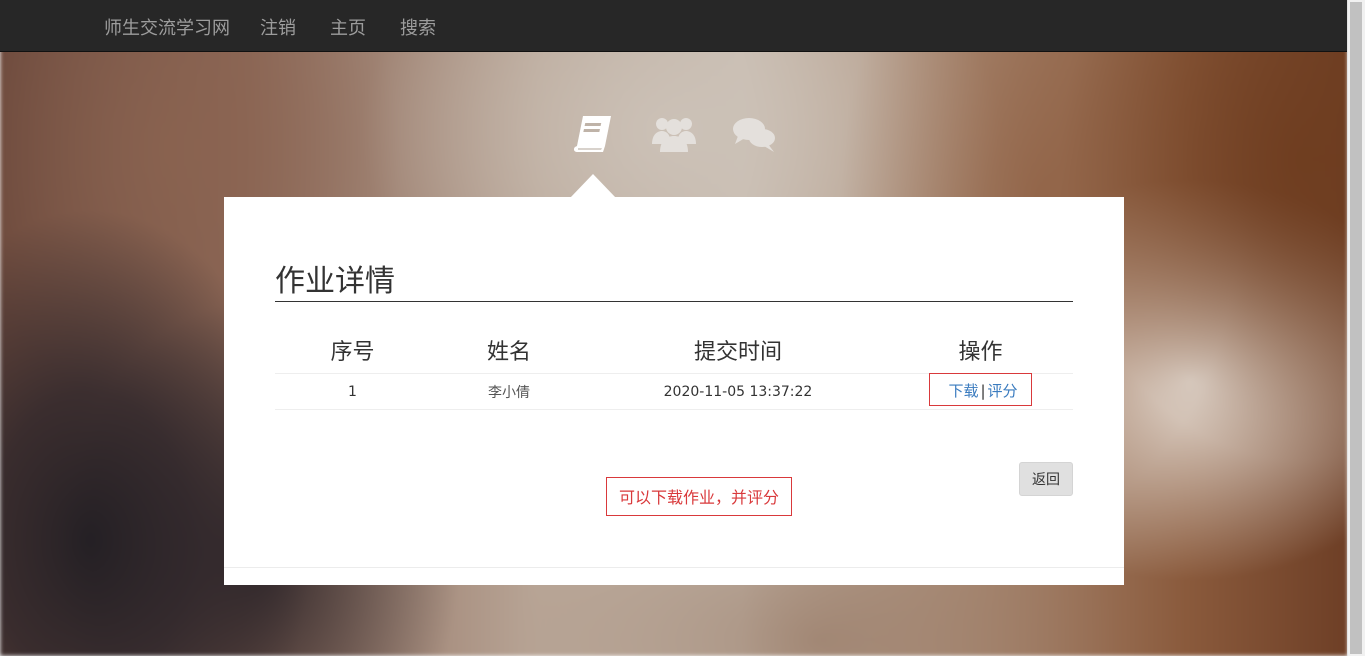  What do you see at coordinates (593, 134) in the screenshot?
I see `book-icon` at bounding box center [593, 134].